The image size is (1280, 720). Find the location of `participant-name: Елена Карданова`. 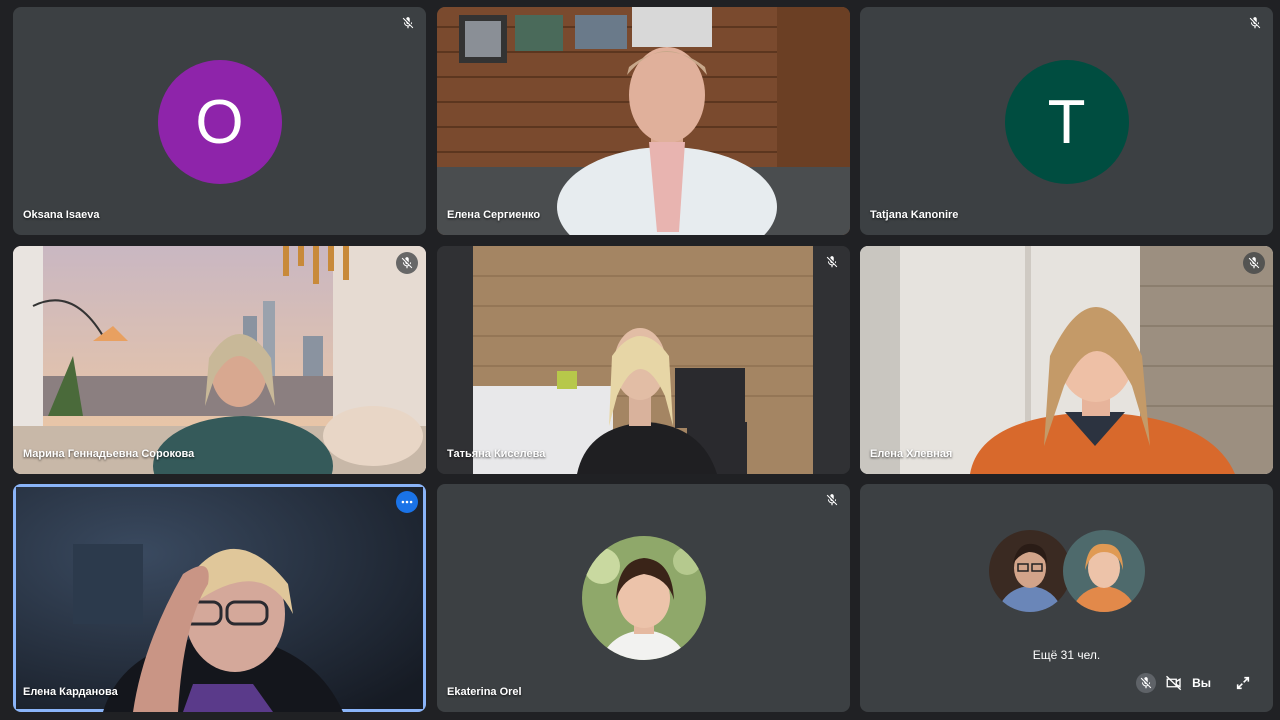

participant-name: Елена Карданова is located at coordinates (70, 692).